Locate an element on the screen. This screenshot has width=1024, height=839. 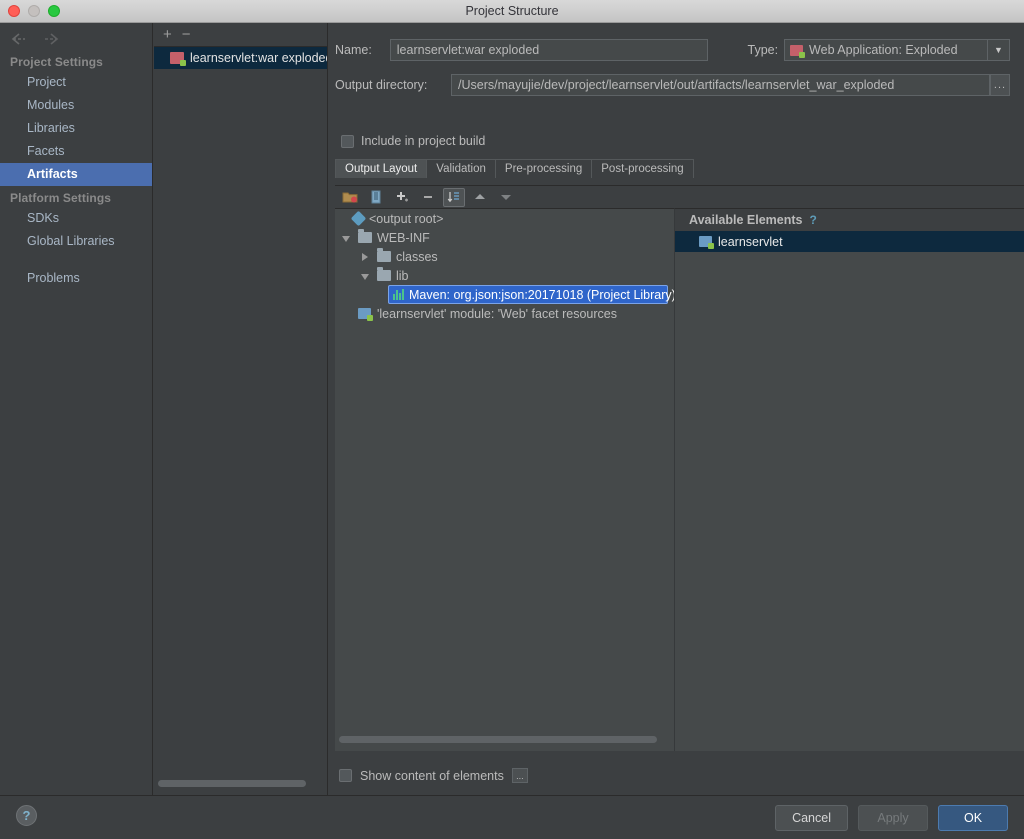
tree-row-label: classes is located at coordinates (417, 256).